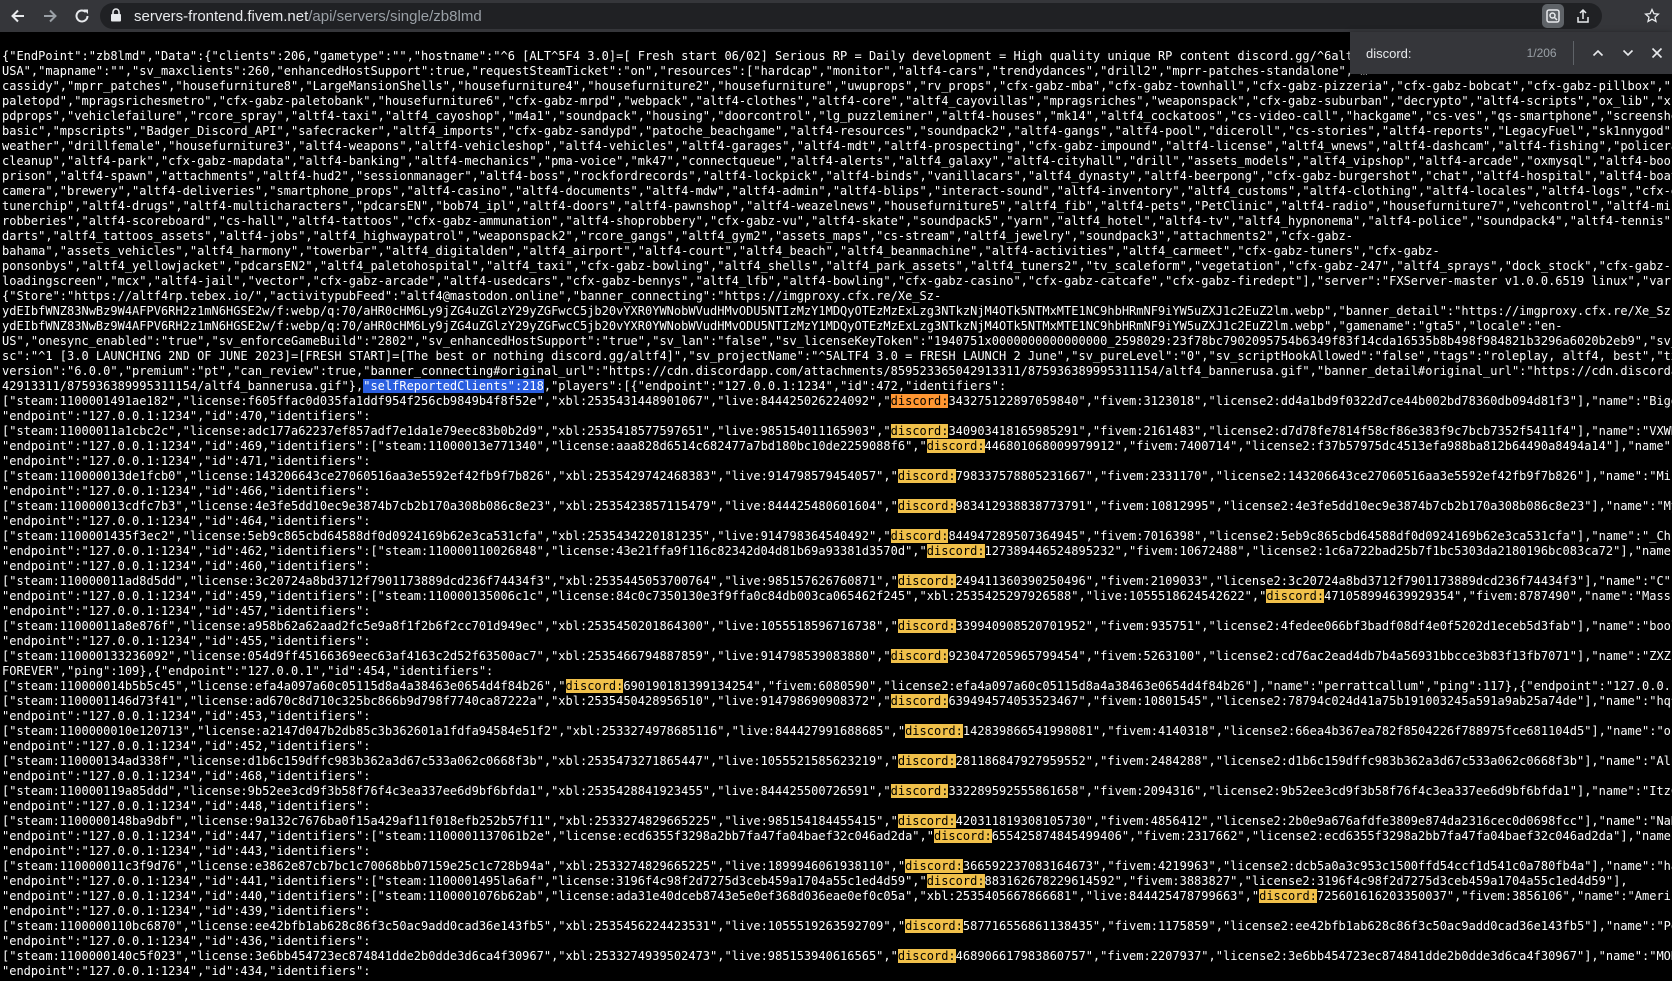 Image resolution: width=1672 pixels, height=981 pixels. Describe the element at coordinates (1568, 16) in the screenshot. I see `address-bar-actions` at that location.